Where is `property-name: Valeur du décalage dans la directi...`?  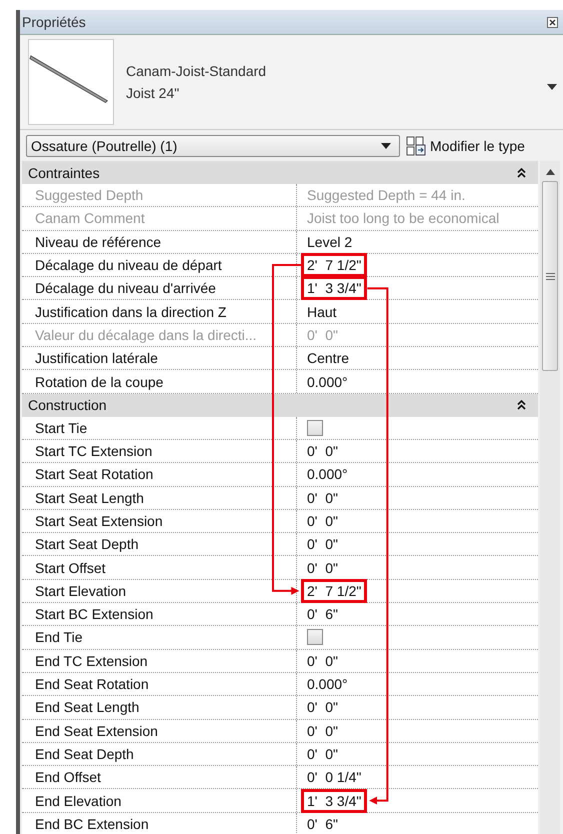
property-name: Valeur du décalage dans la directi... is located at coordinates (159, 335).